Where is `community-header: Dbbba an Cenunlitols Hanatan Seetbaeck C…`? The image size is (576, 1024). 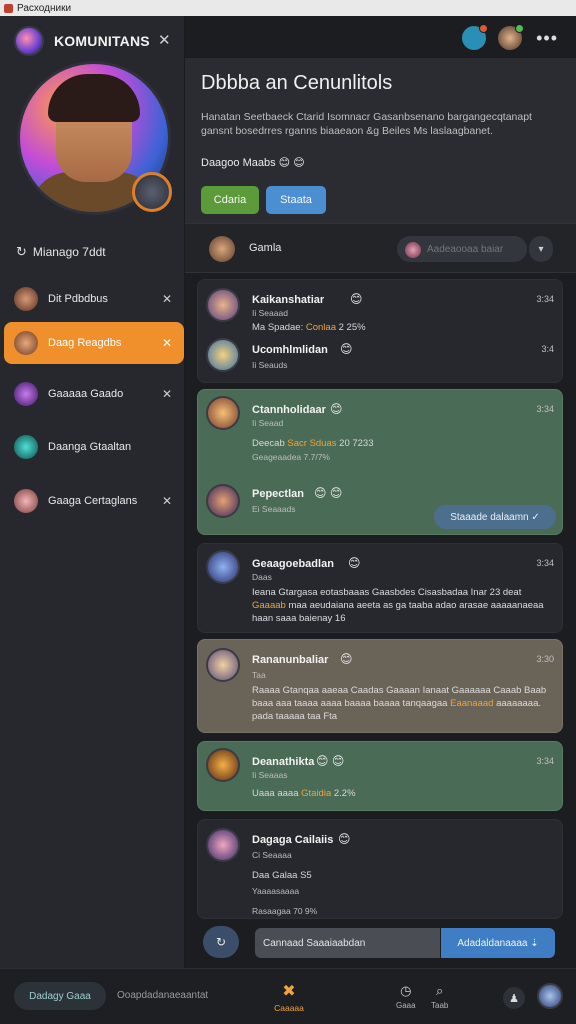 community-header: Dbbba an Cenunlitols Hanatan Seetbaeck C… is located at coordinates (380, 140).